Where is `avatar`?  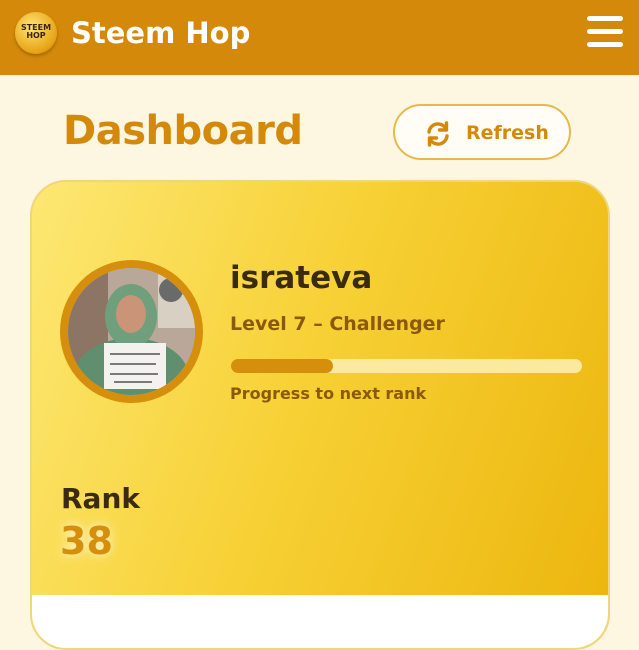
avatar is located at coordinates (131, 331).